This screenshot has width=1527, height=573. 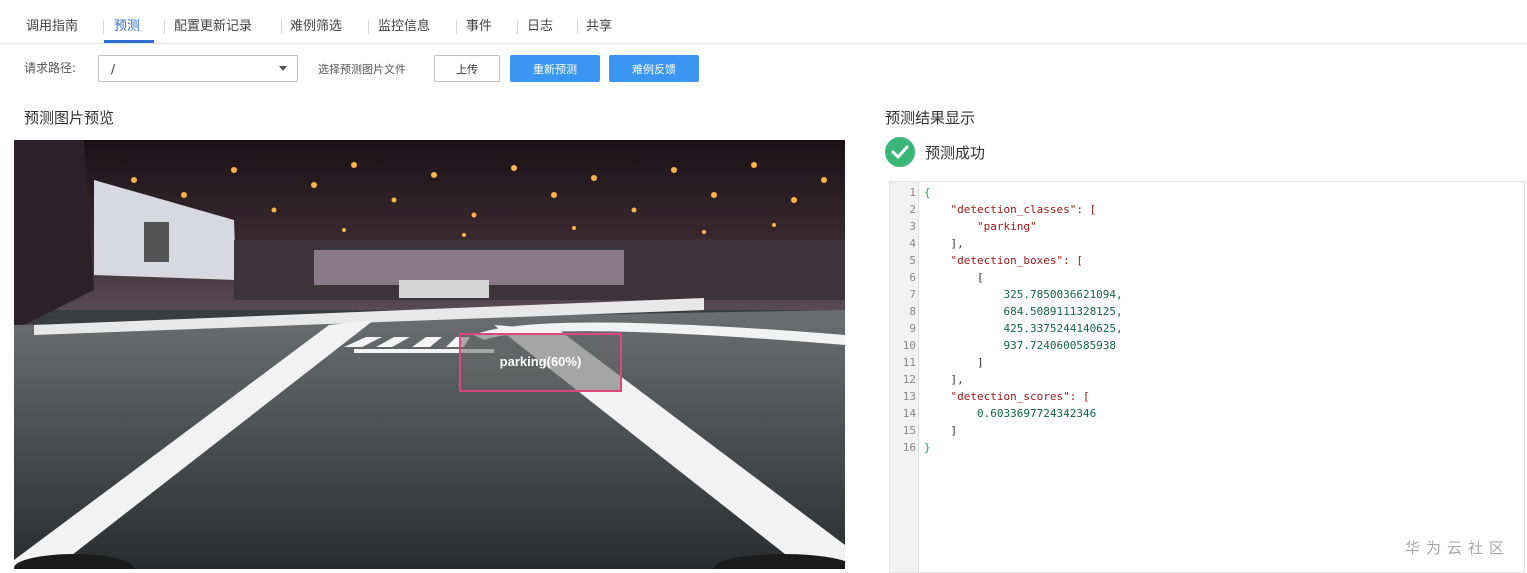 What do you see at coordinates (912, 209) in the screenshot?
I see `line-number: 2` at bounding box center [912, 209].